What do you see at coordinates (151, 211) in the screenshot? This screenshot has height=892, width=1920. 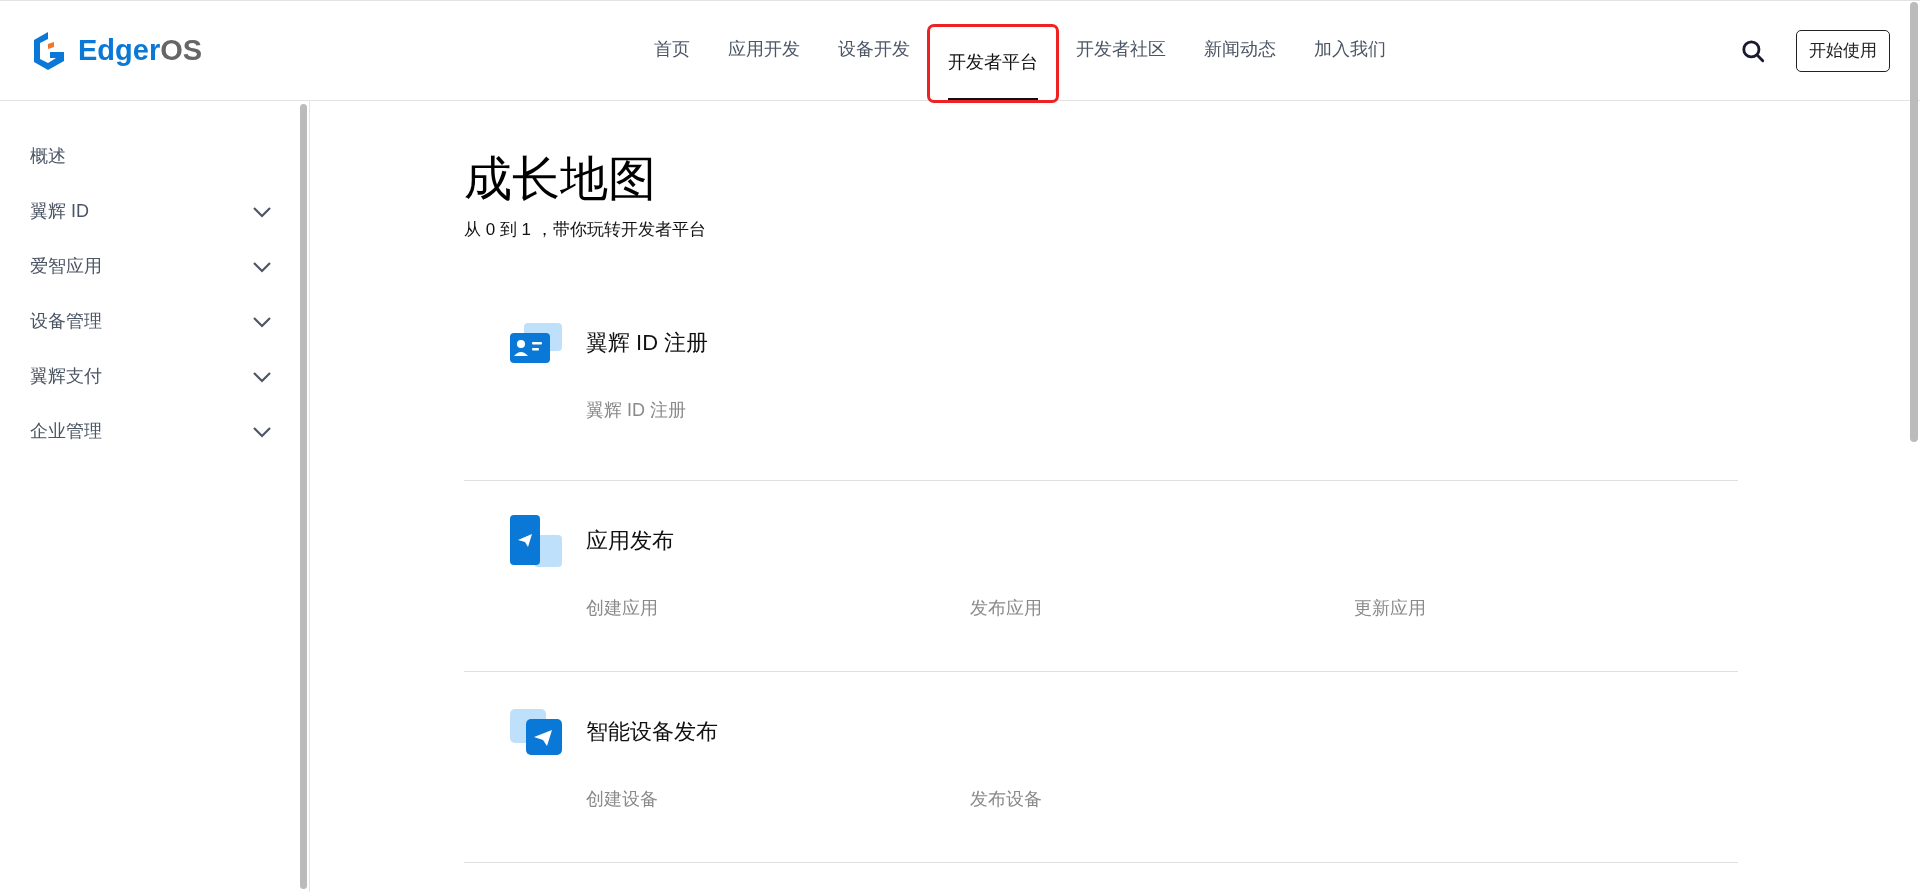 I see `sidebar-item: 翼辉 ID` at bounding box center [151, 211].